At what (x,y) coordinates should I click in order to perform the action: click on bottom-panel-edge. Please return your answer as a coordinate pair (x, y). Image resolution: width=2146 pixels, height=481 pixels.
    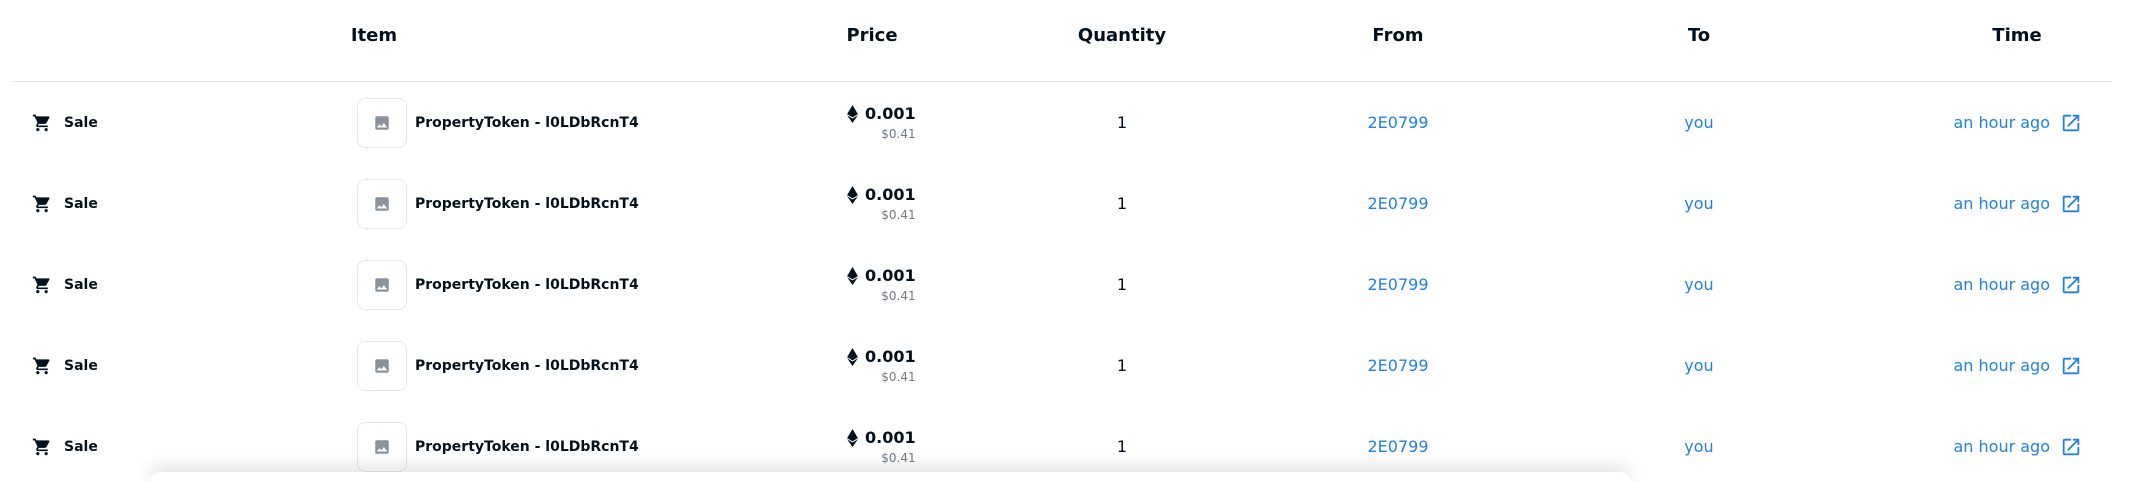
    Looking at the image, I should click on (890, 476).